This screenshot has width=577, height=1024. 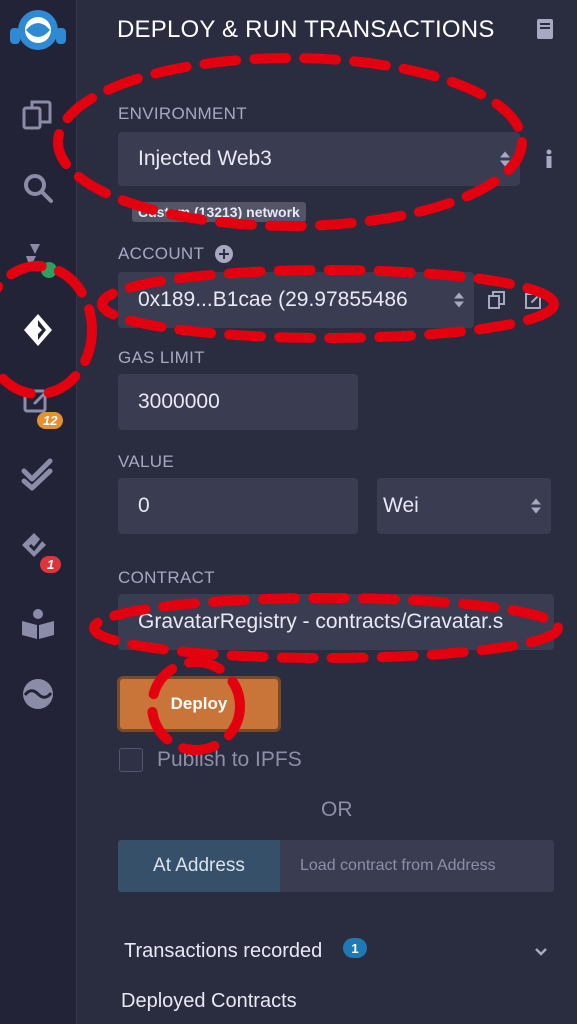 What do you see at coordinates (319, 159) in the screenshot?
I see `environment-select: Injected Web3` at bounding box center [319, 159].